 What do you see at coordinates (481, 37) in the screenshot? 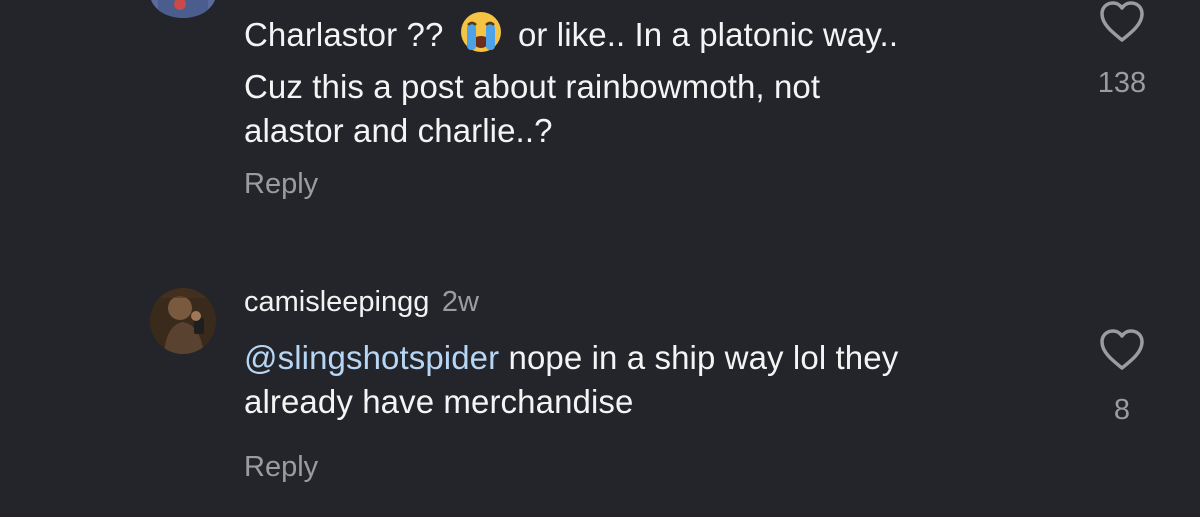
I see `loudly-crying-face-icon` at bounding box center [481, 37].